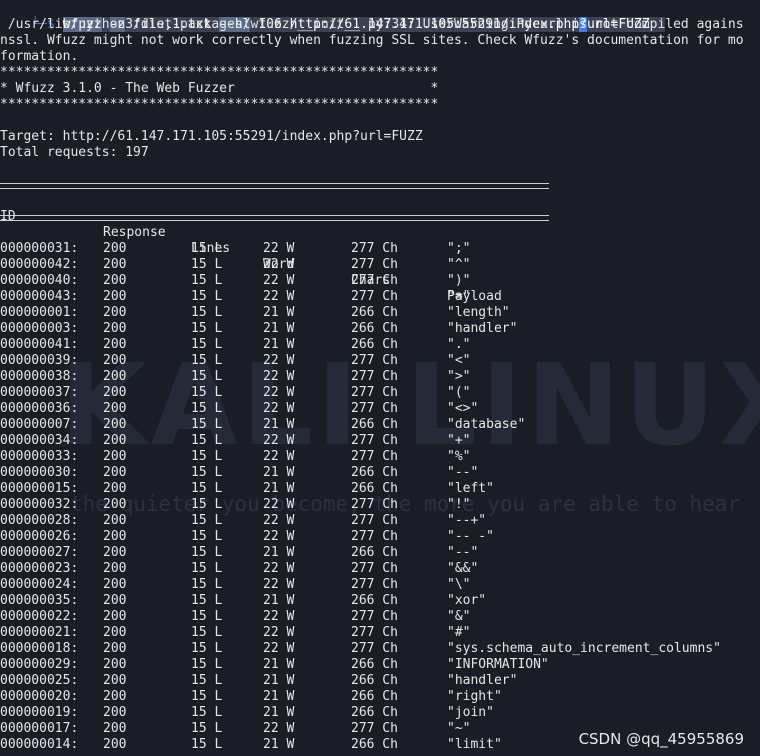  What do you see at coordinates (39, 56) in the screenshot?
I see `warning-line: formation.` at bounding box center [39, 56].